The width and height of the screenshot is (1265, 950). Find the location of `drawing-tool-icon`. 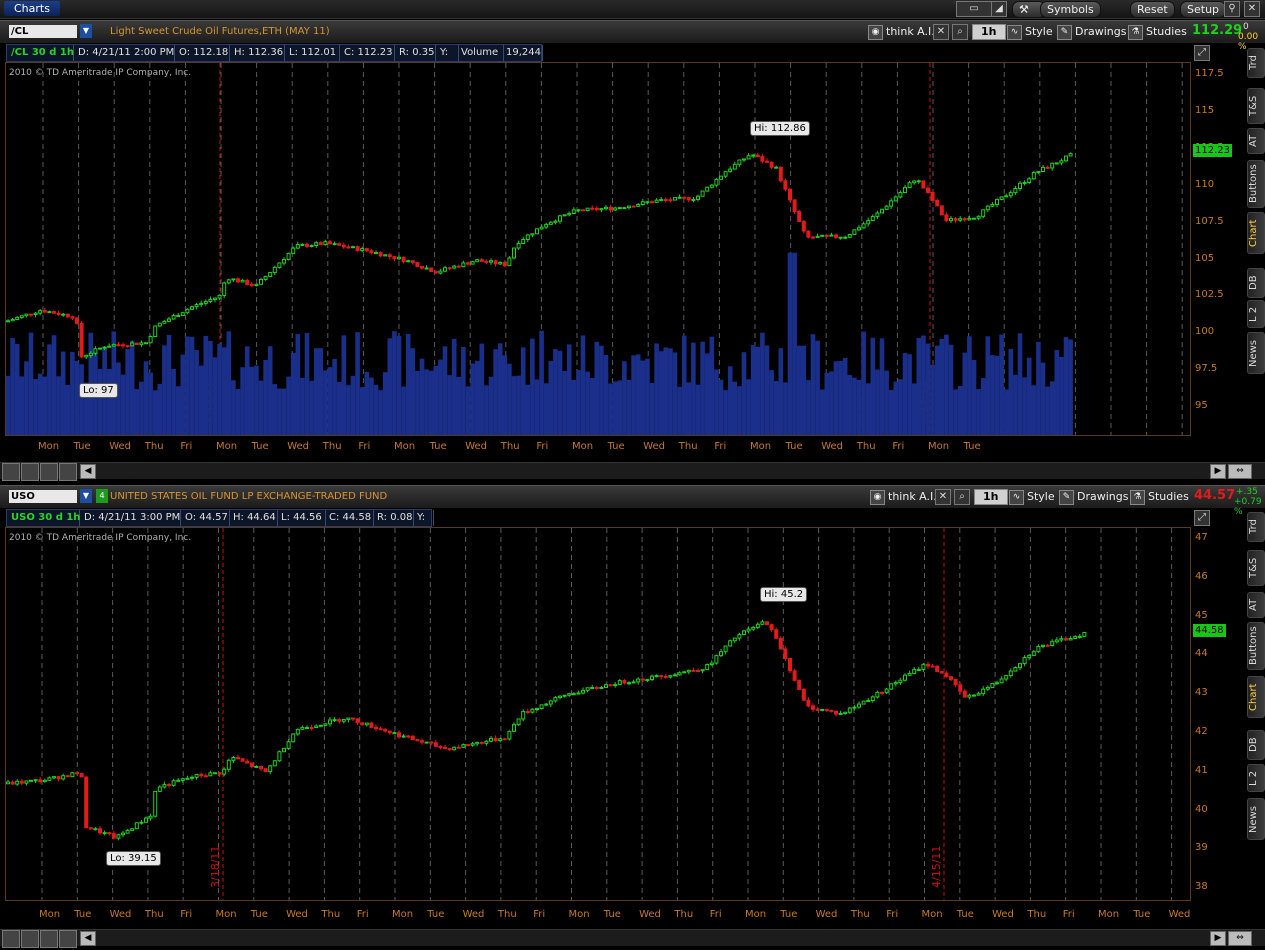

drawing-tool-icon is located at coordinates (68, 472).